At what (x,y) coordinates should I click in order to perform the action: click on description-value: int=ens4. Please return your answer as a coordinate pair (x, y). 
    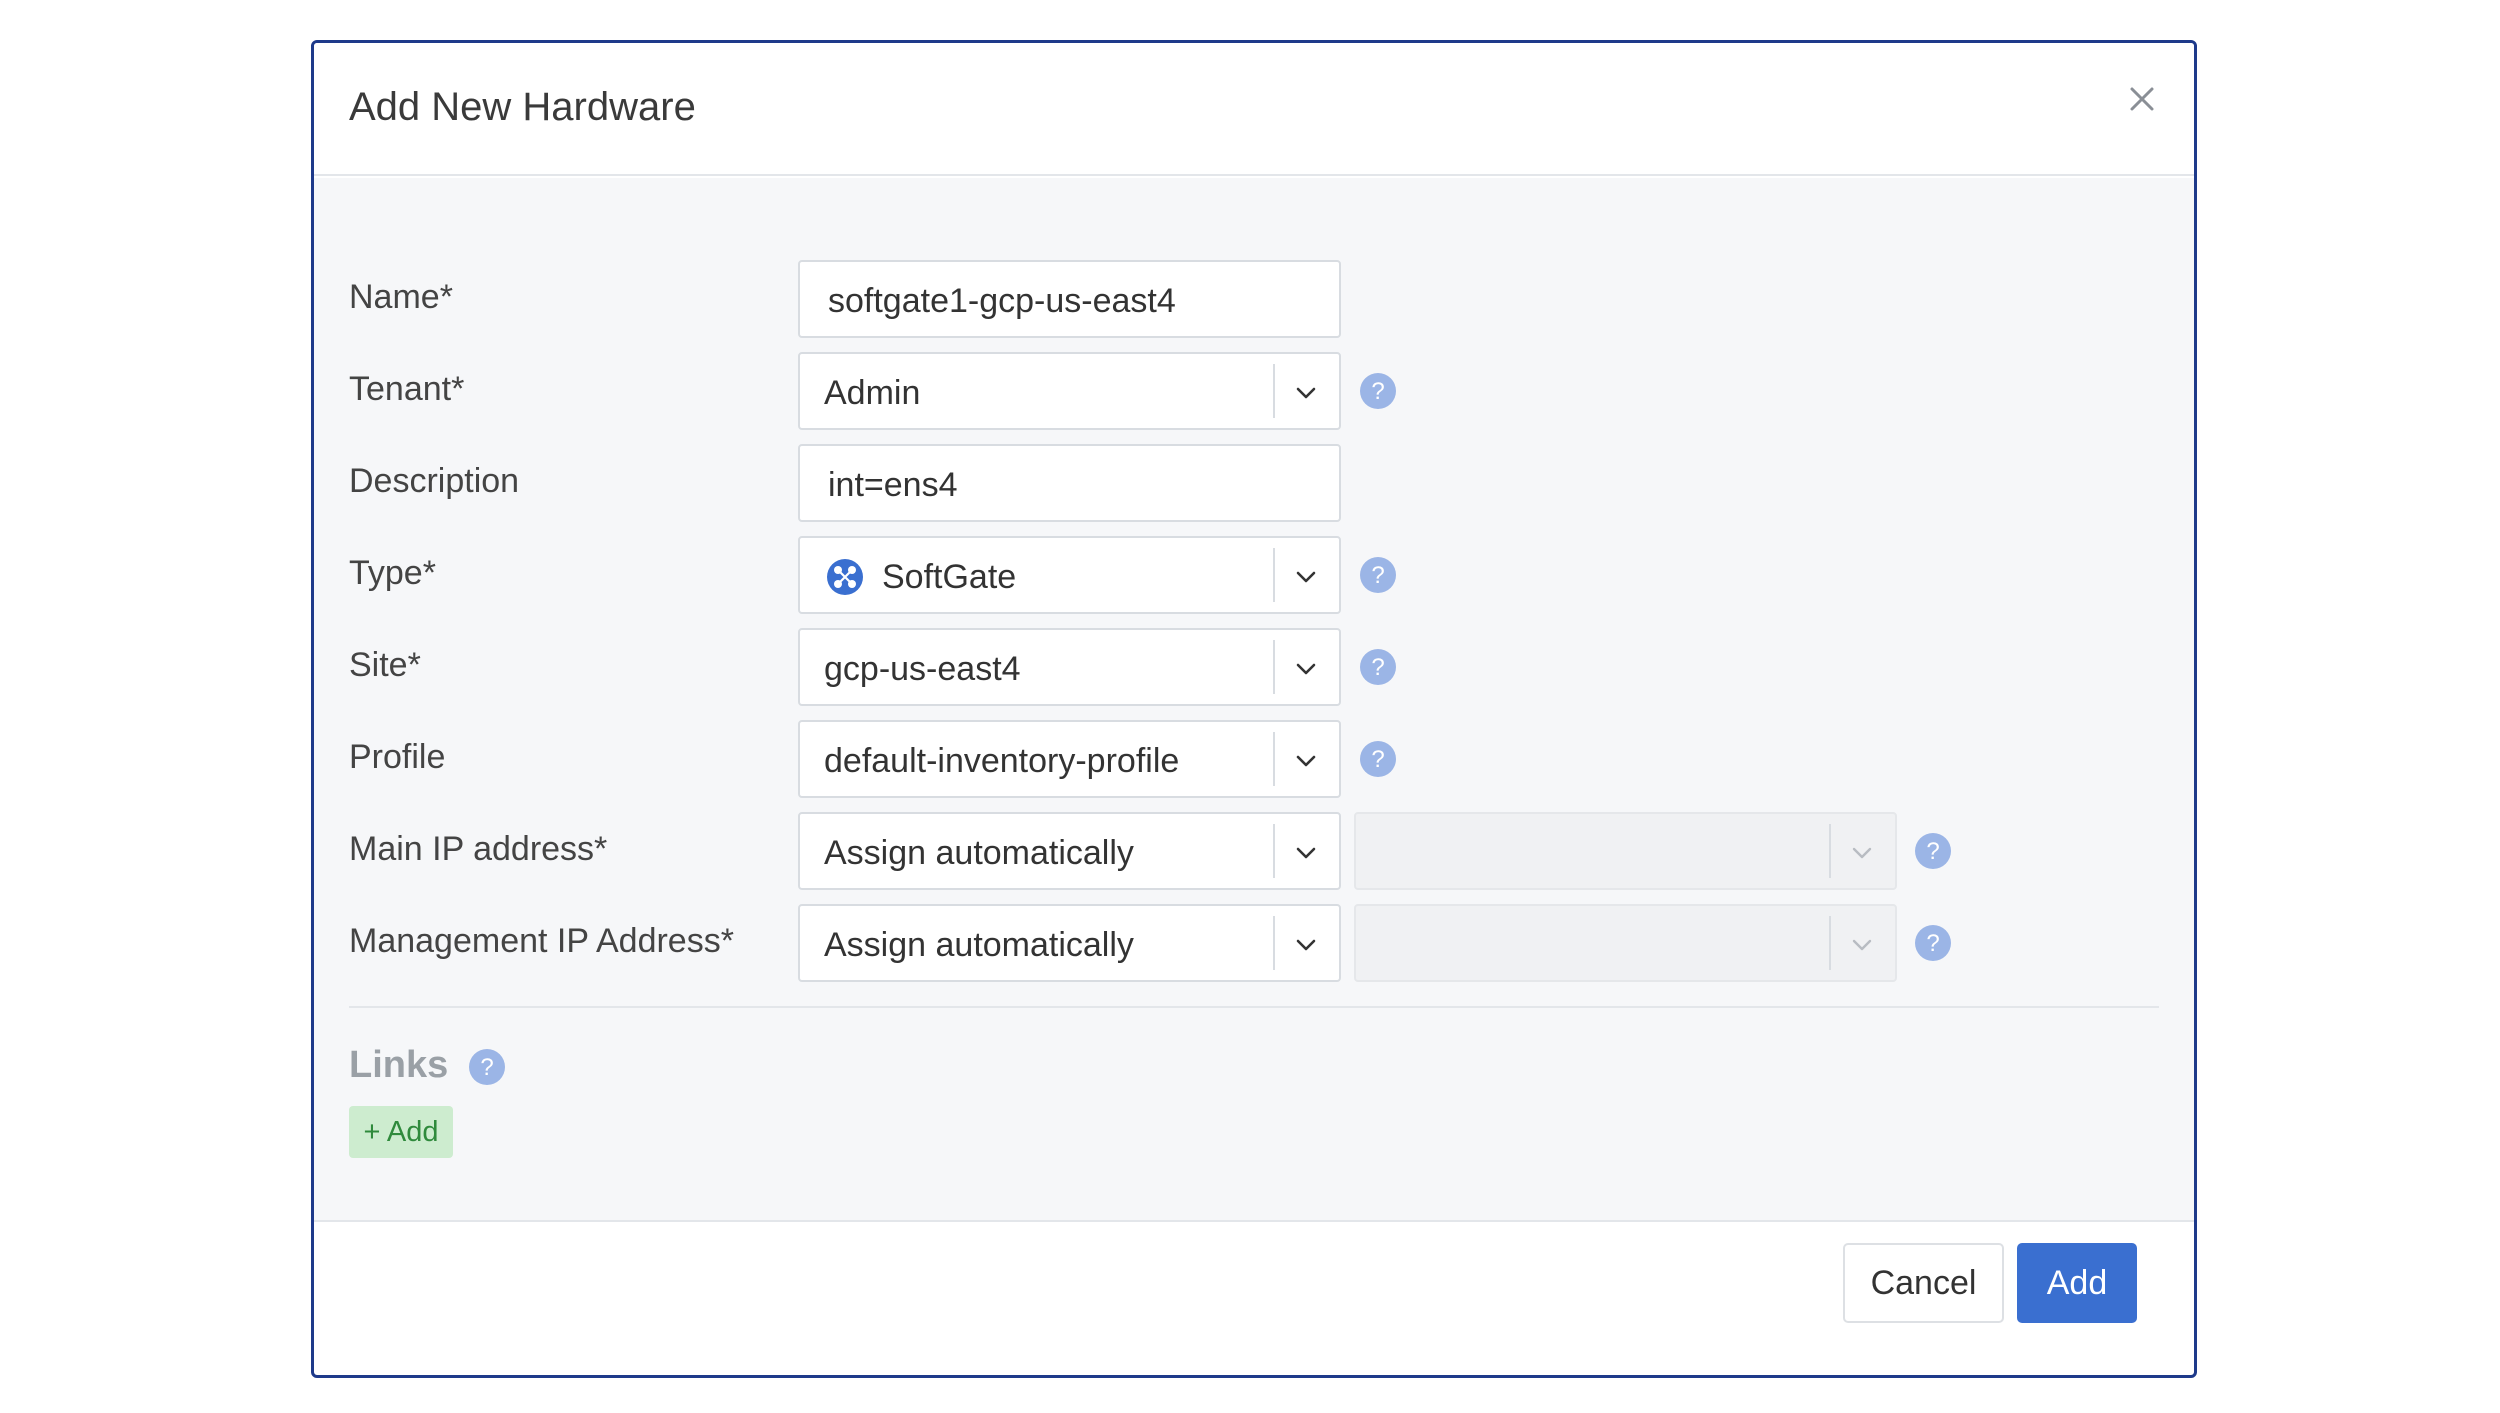
    Looking at the image, I should click on (893, 485).